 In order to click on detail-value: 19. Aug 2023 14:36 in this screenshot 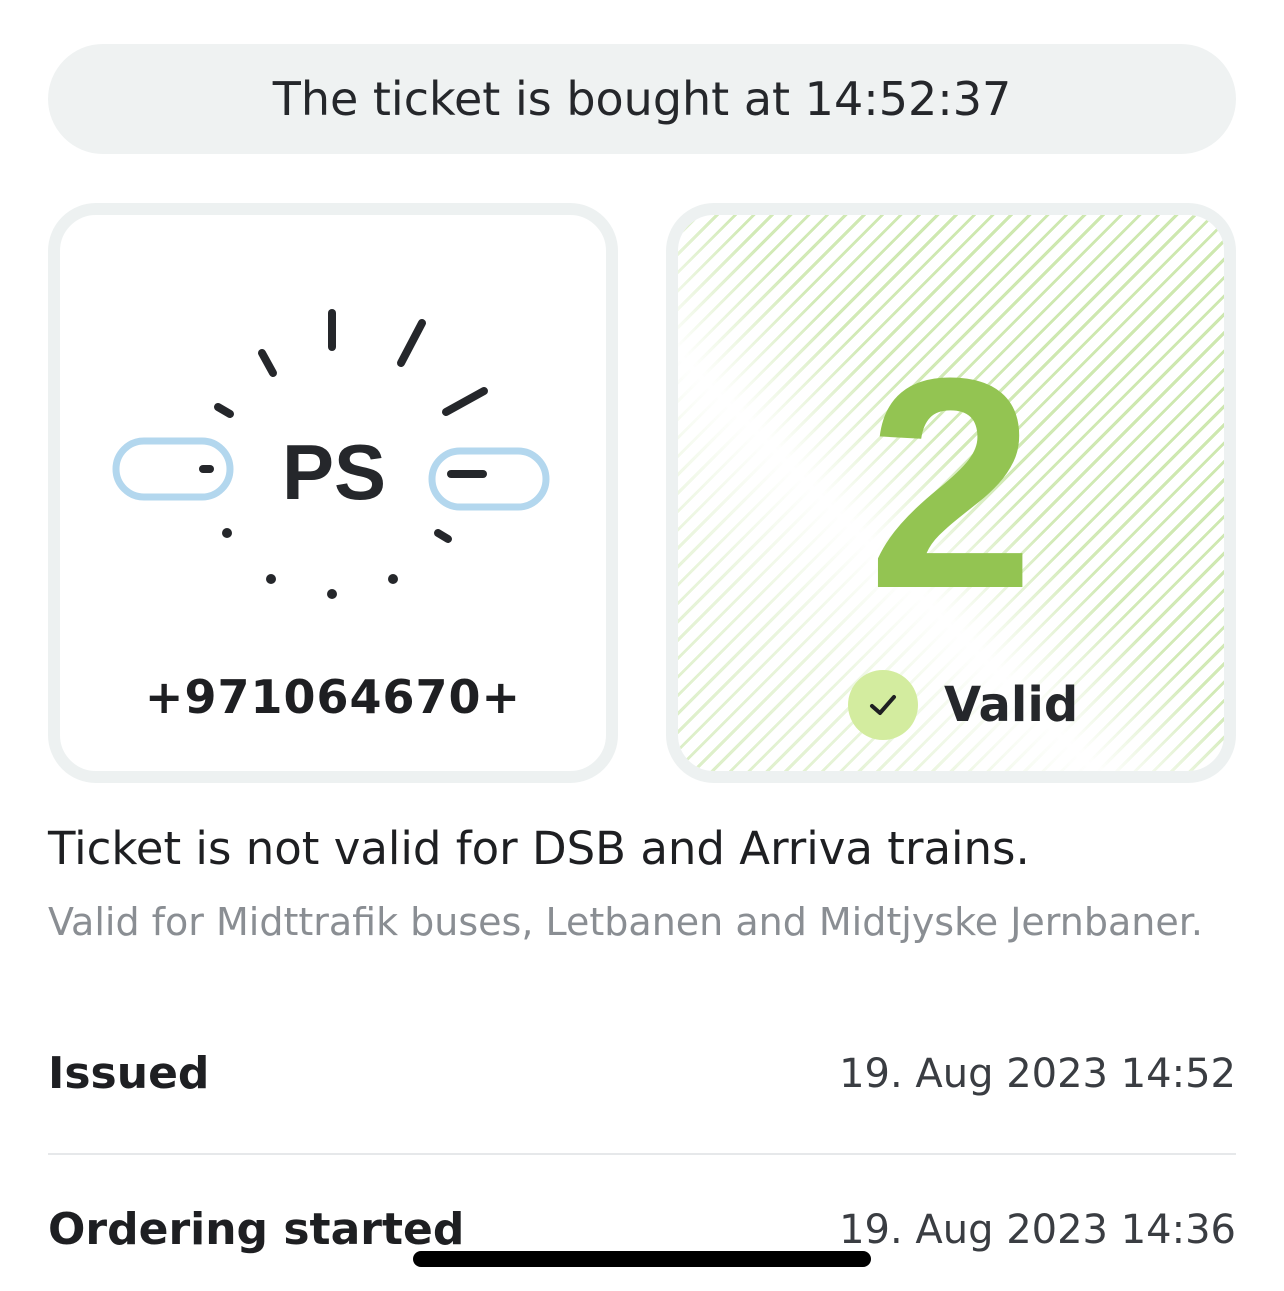, I will do `click(1037, 1229)`.